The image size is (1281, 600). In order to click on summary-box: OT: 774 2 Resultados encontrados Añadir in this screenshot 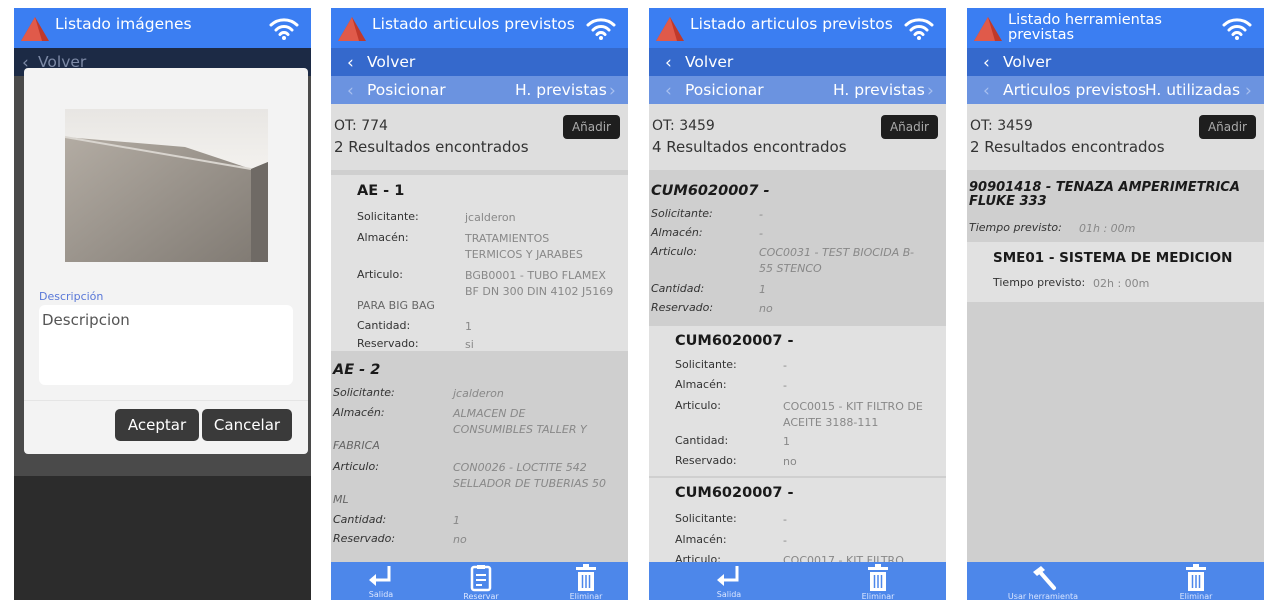, I will do `click(479, 137)`.